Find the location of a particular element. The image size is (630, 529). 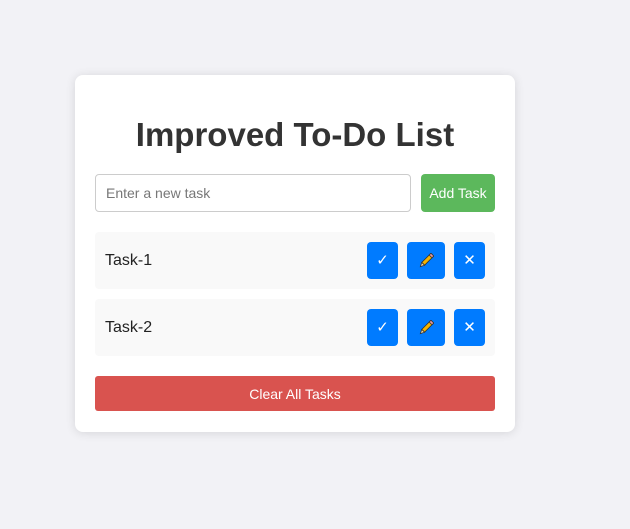

clear-all-tasks-button: Clear All Tasks is located at coordinates (295, 393).